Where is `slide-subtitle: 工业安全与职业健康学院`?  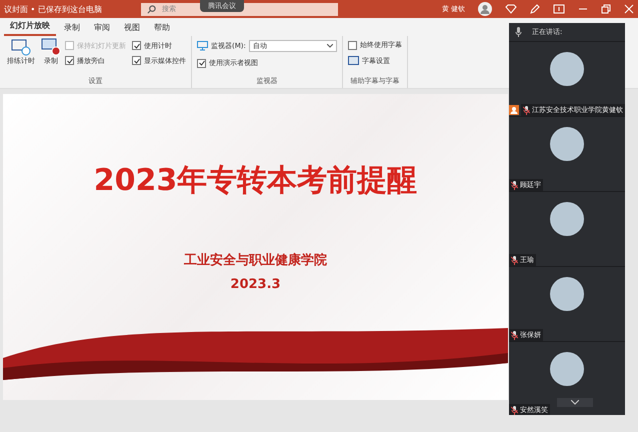 slide-subtitle: 工业安全与职业健康学院 is located at coordinates (255, 260).